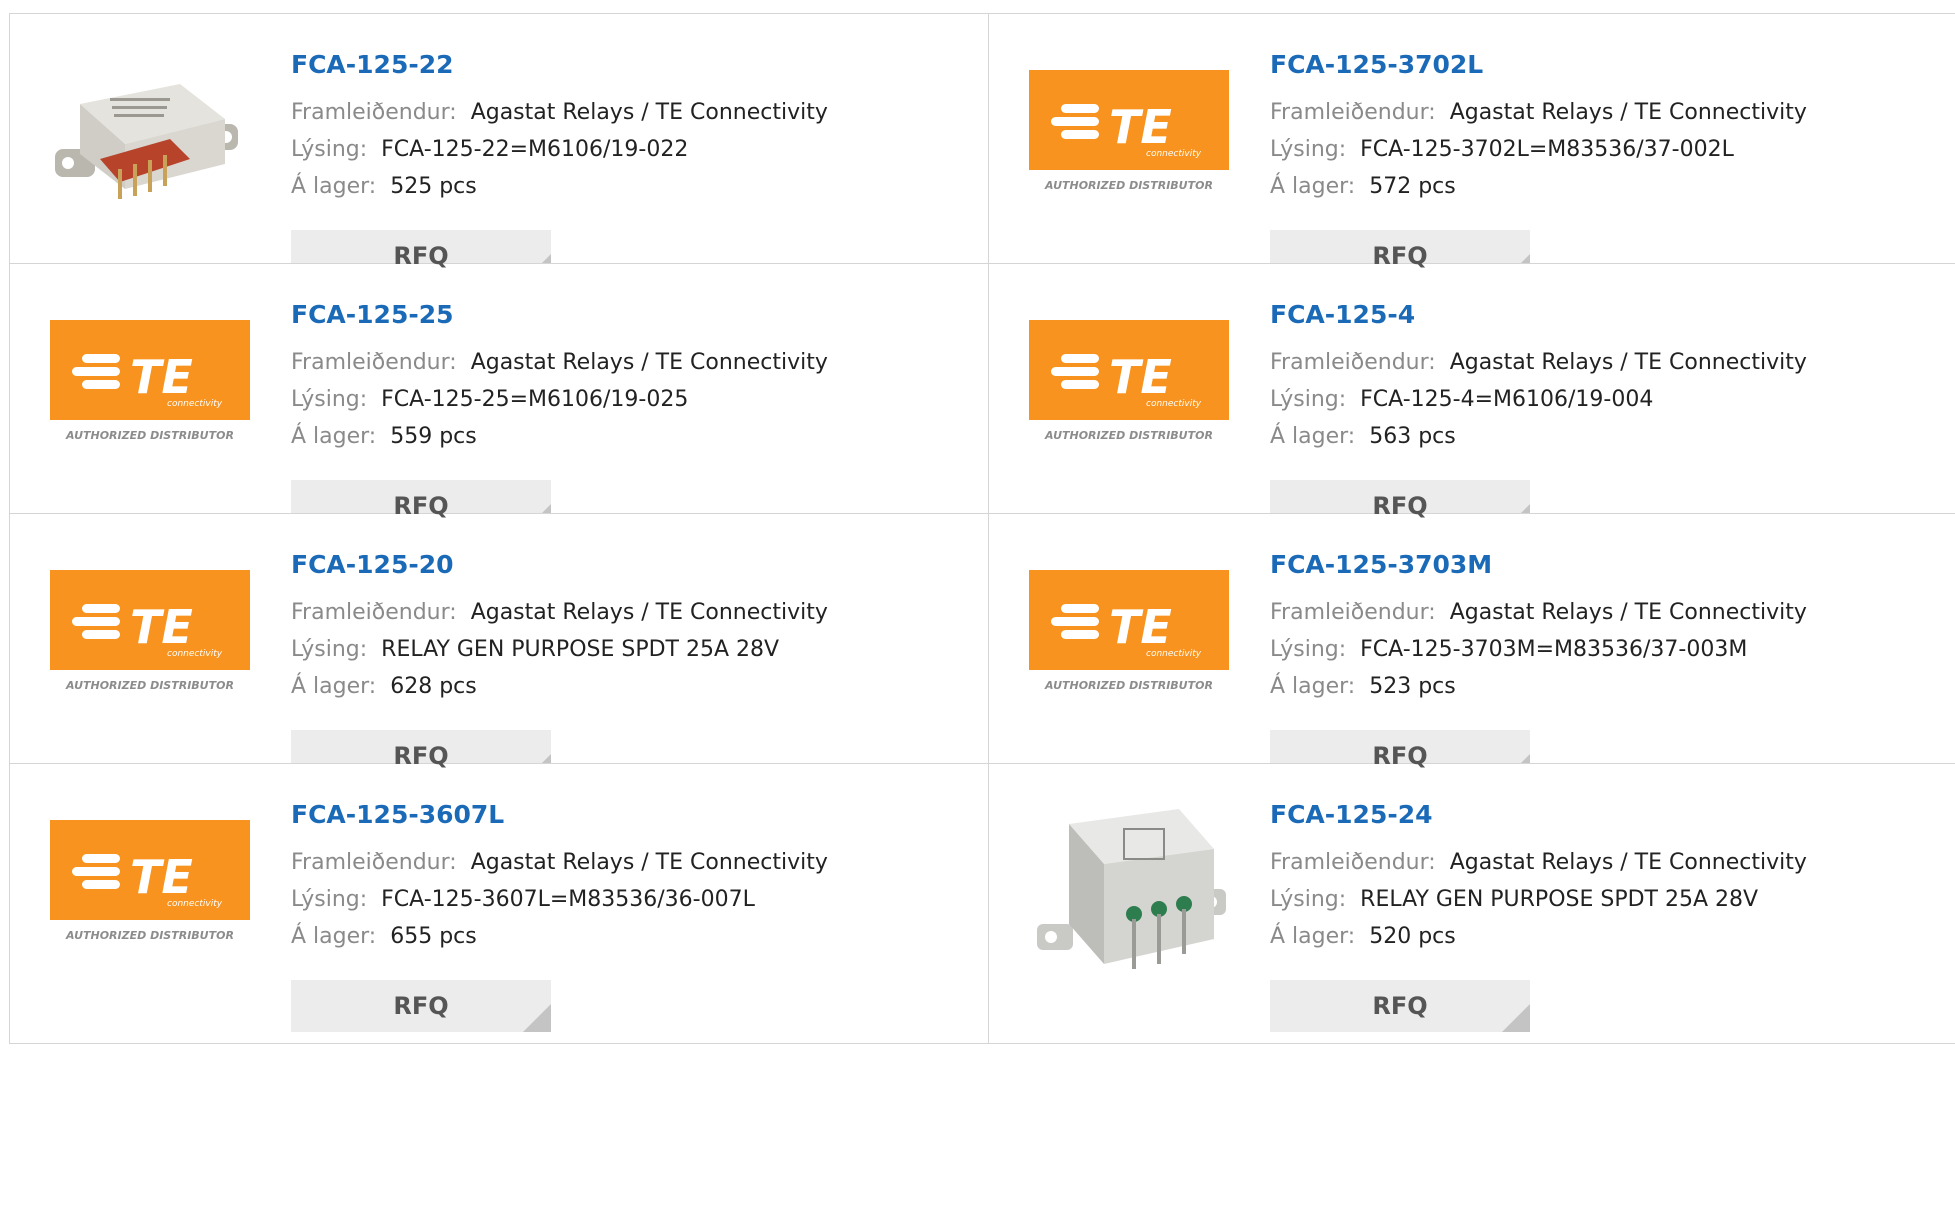 This screenshot has height=1210, width=1955. I want to click on description-value: FCA-125-3607L=M83536/36-007L, so click(568, 899).